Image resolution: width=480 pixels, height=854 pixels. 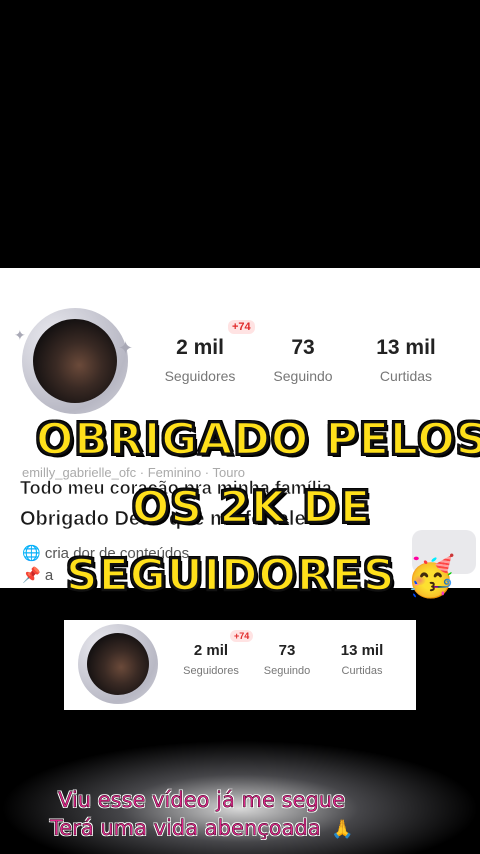 I want to click on mini-following-label: Seguindo, so click(x=287, y=671).